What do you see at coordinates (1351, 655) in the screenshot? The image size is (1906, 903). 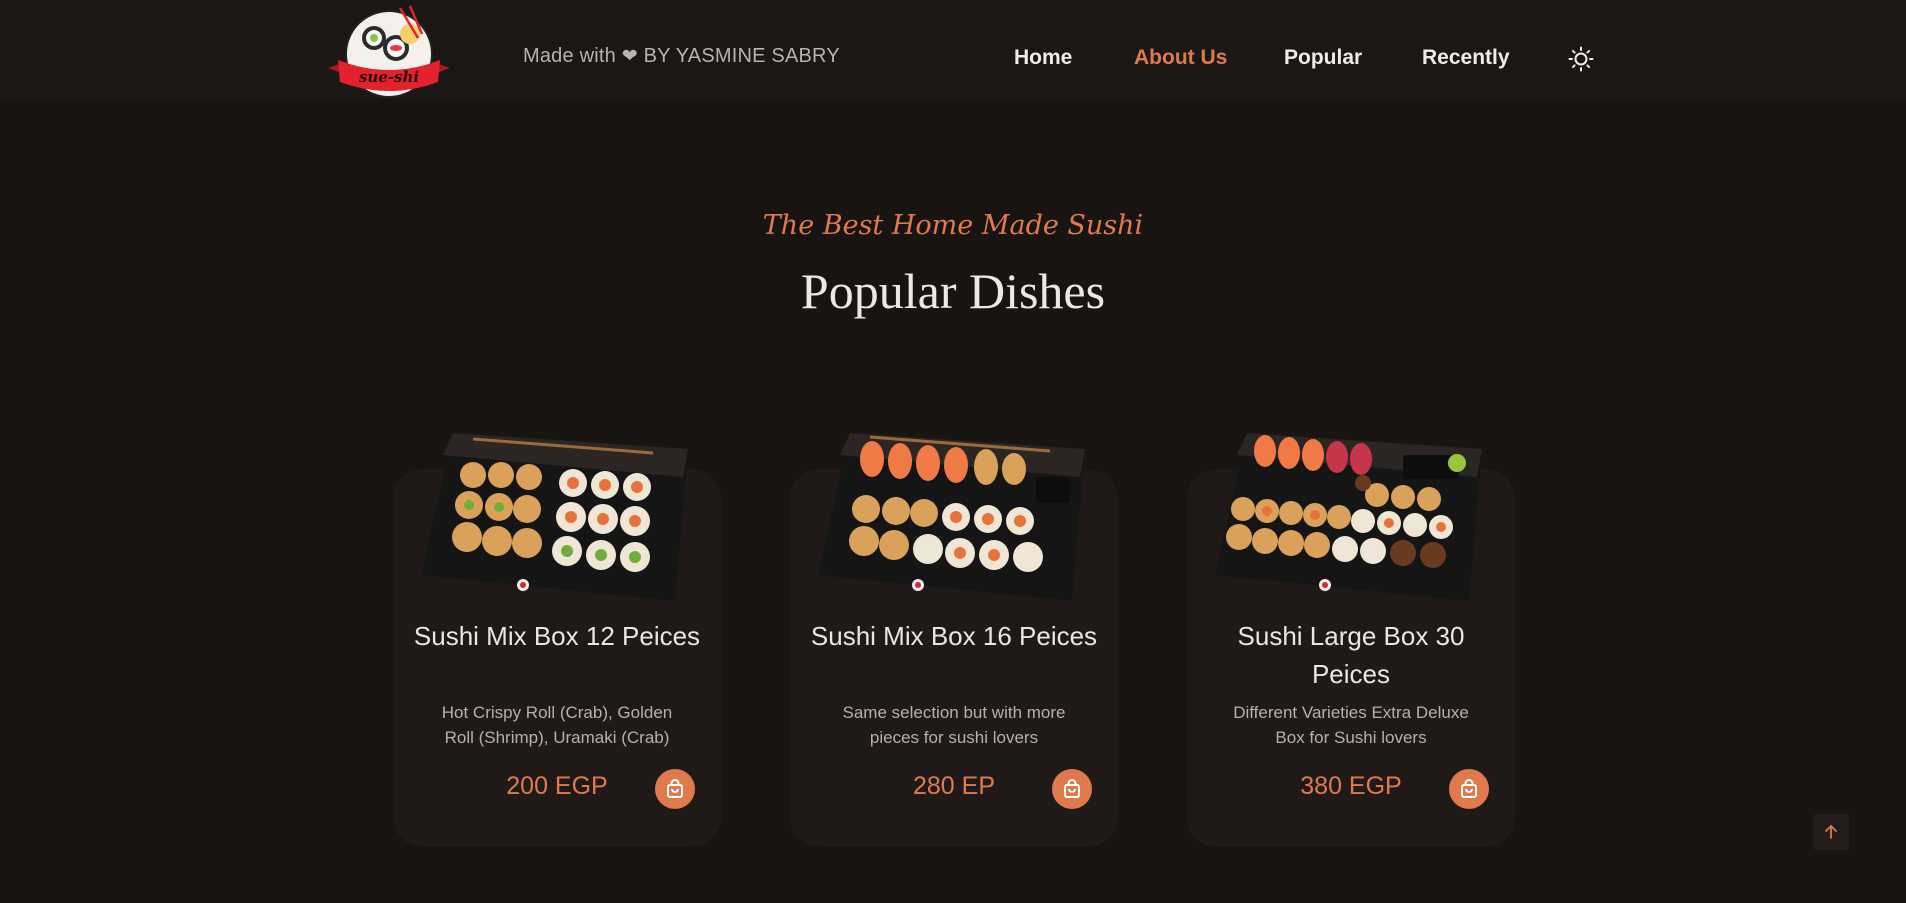 I see `dish-name: Sushi Large Box 30 Peices` at bounding box center [1351, 655].